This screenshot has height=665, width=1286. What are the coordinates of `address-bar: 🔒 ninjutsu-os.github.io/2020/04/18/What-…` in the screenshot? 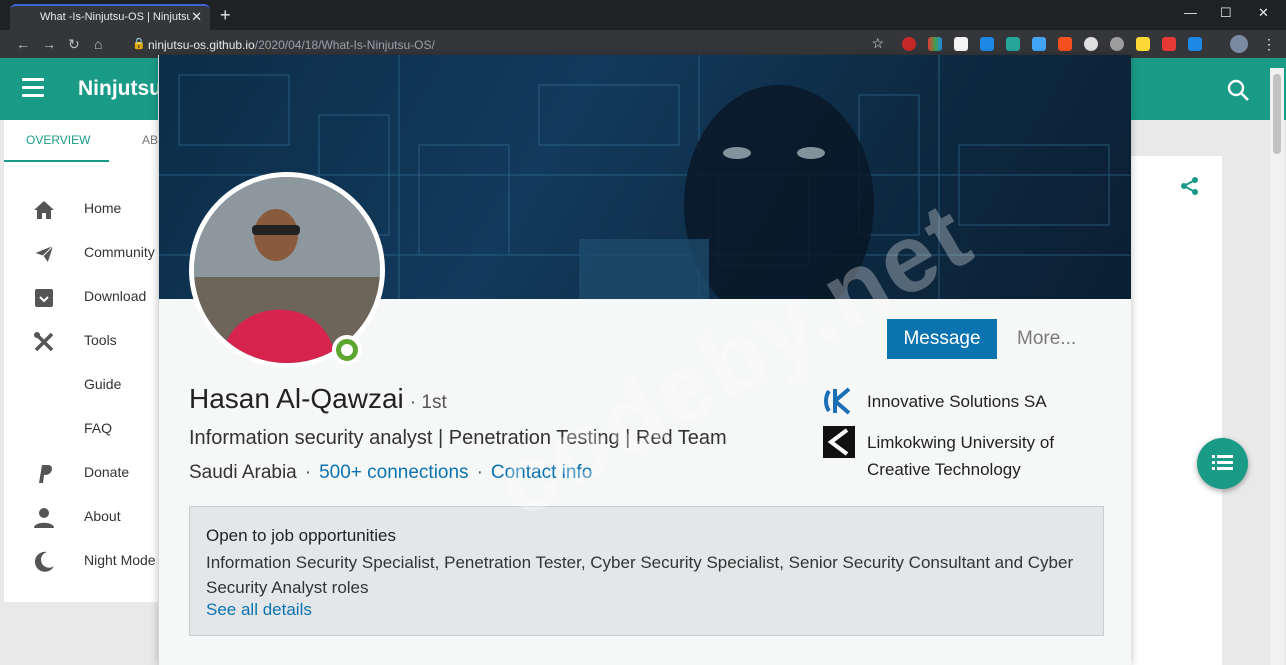 It's located at (505, 45).